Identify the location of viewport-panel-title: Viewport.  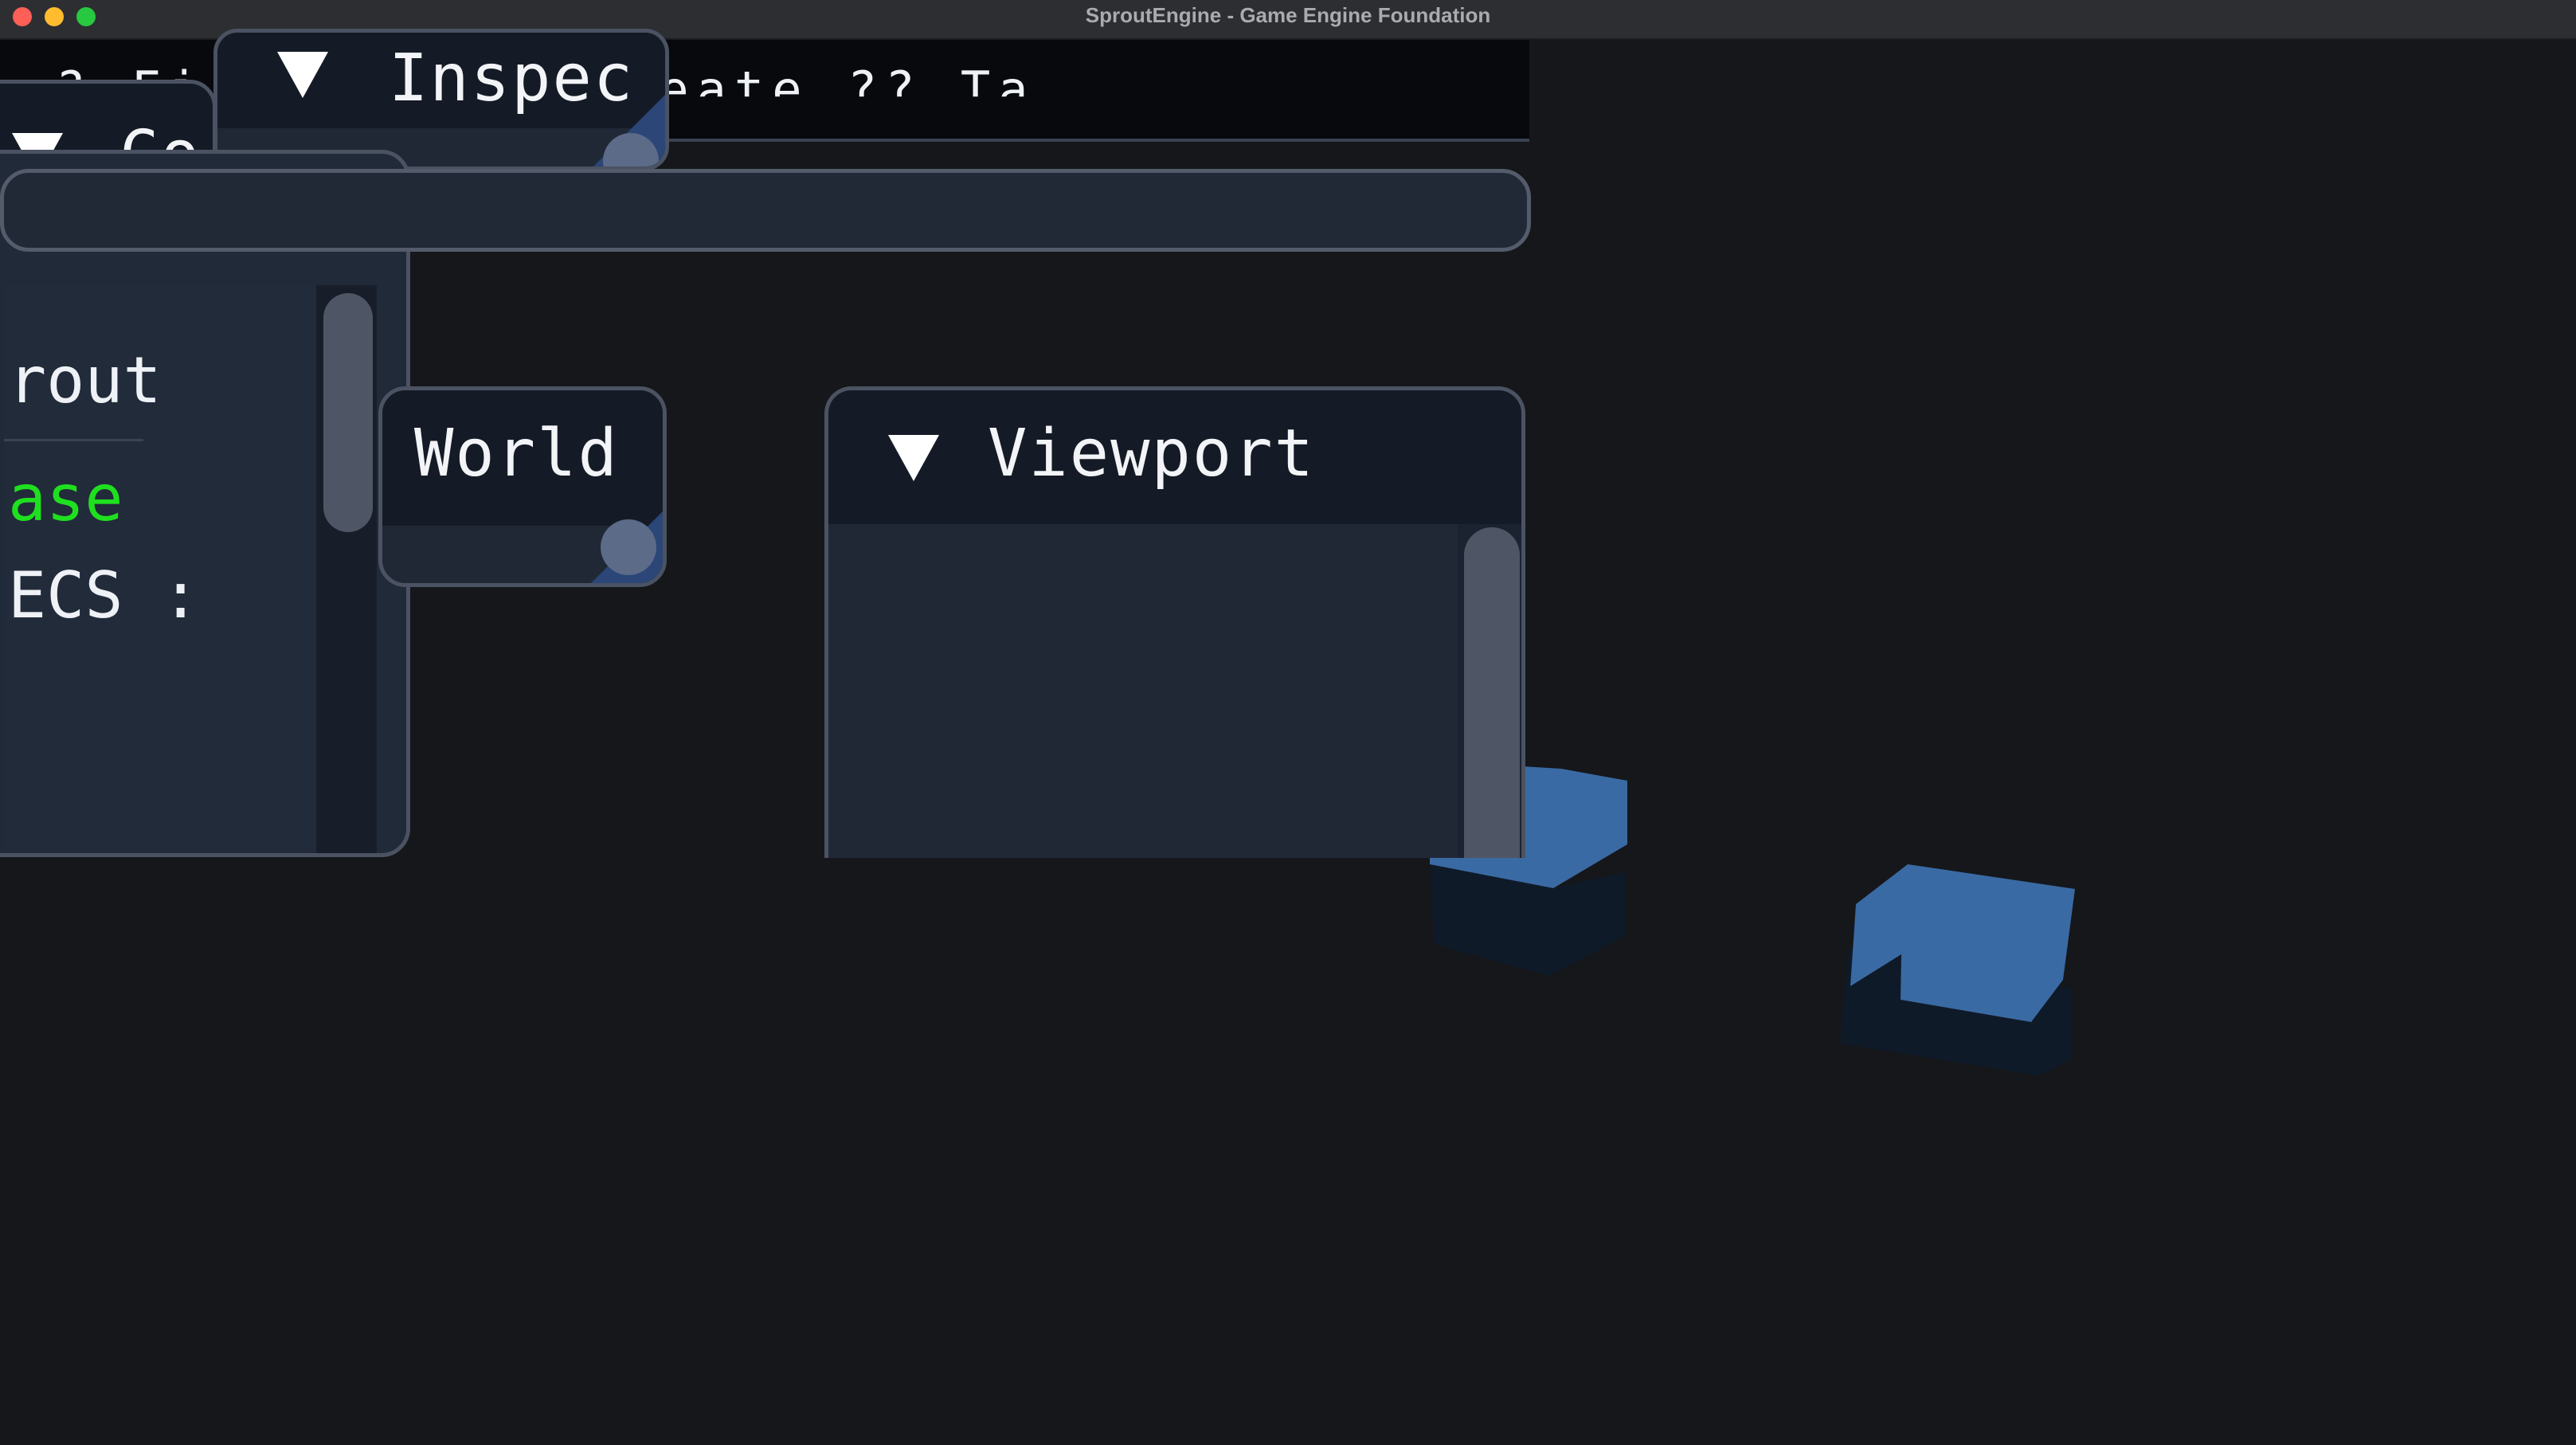
(1151, 453).